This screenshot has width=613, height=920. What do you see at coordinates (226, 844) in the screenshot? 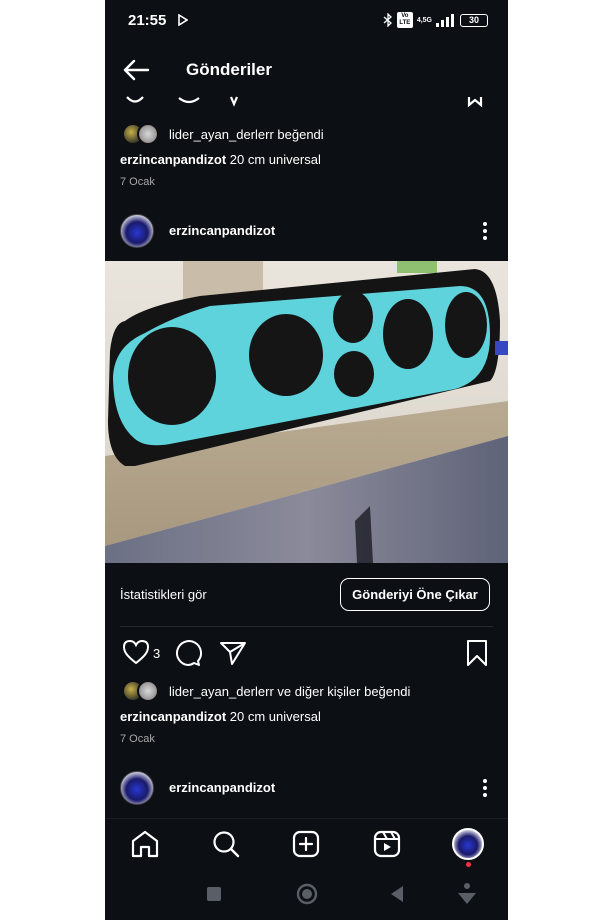
I see `search-icon` at bounding box center [226, 844].